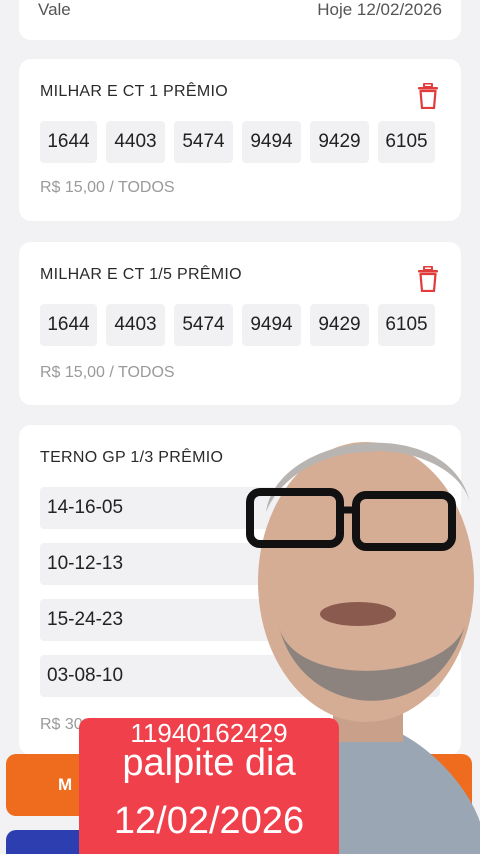 The image size is (480, 854). Describe the element at coordinates (54, 9) in the screenshot. I see `date-card-left-label: Vale` at that location.